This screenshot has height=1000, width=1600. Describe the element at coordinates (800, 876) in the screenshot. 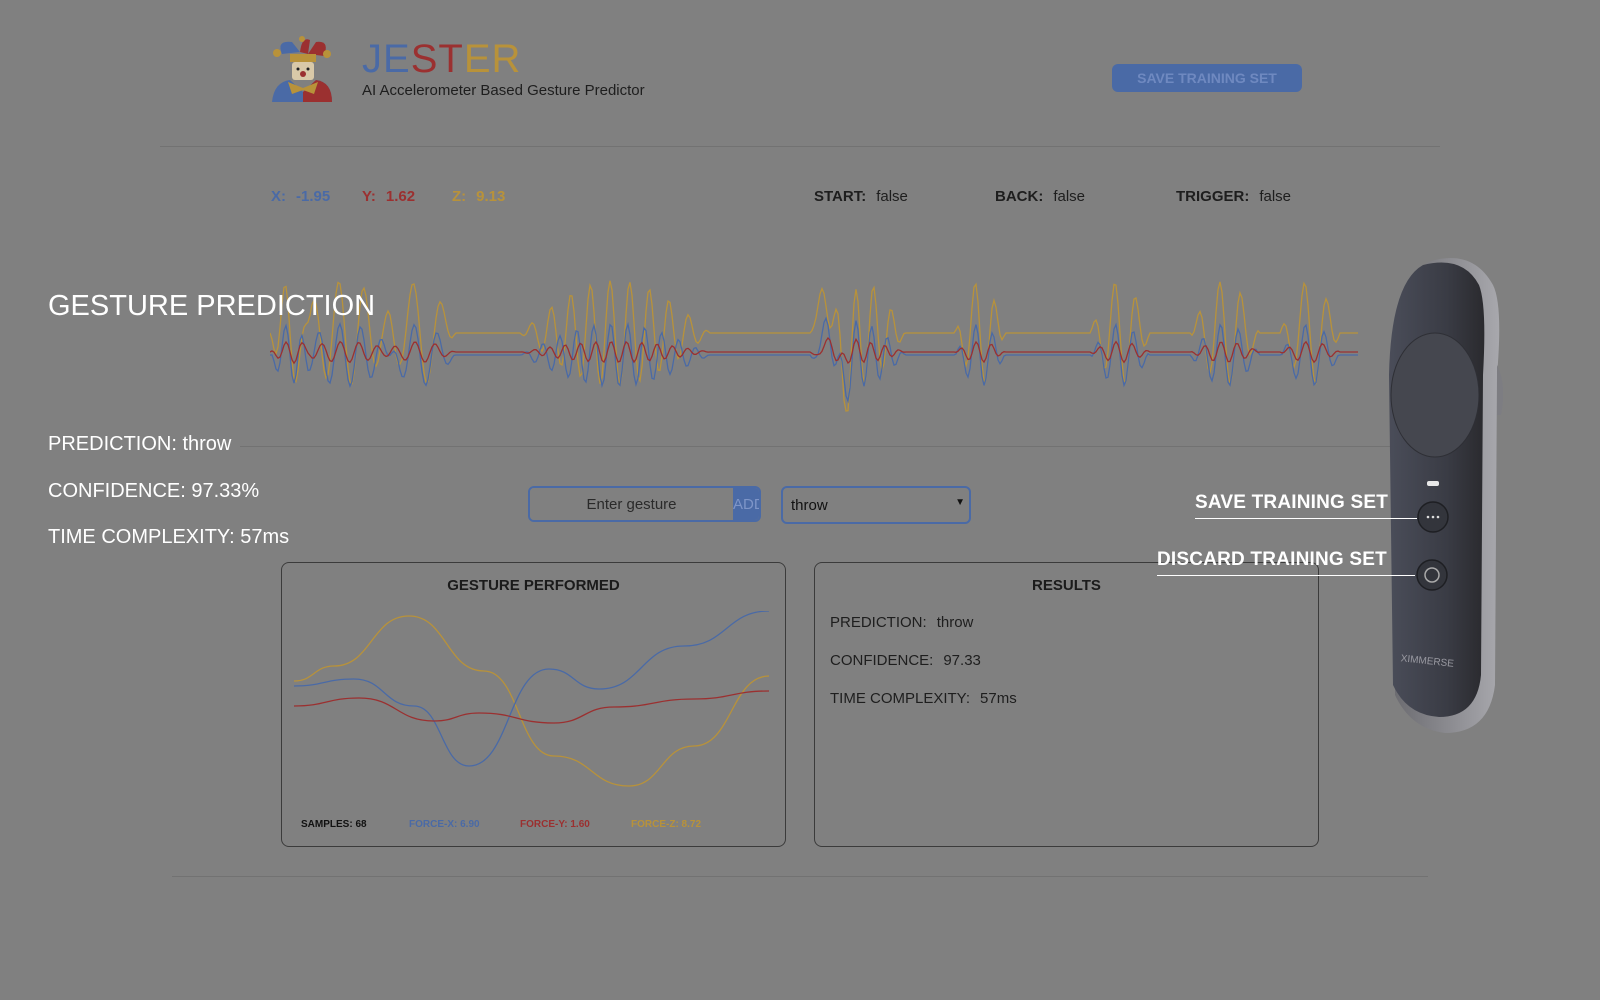

I see `footer-divider` at that location.